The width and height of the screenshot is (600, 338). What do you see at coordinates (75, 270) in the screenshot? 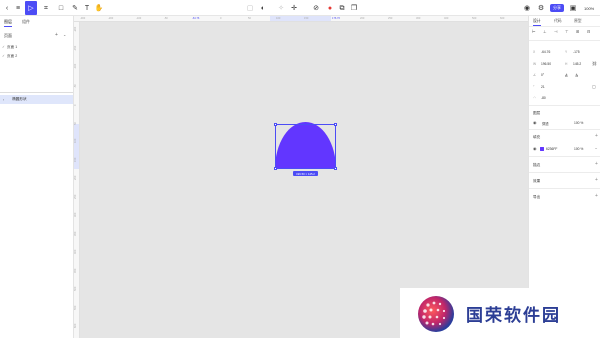
I see `ruler-tick-label: 450` at bounding box center [75, 270].